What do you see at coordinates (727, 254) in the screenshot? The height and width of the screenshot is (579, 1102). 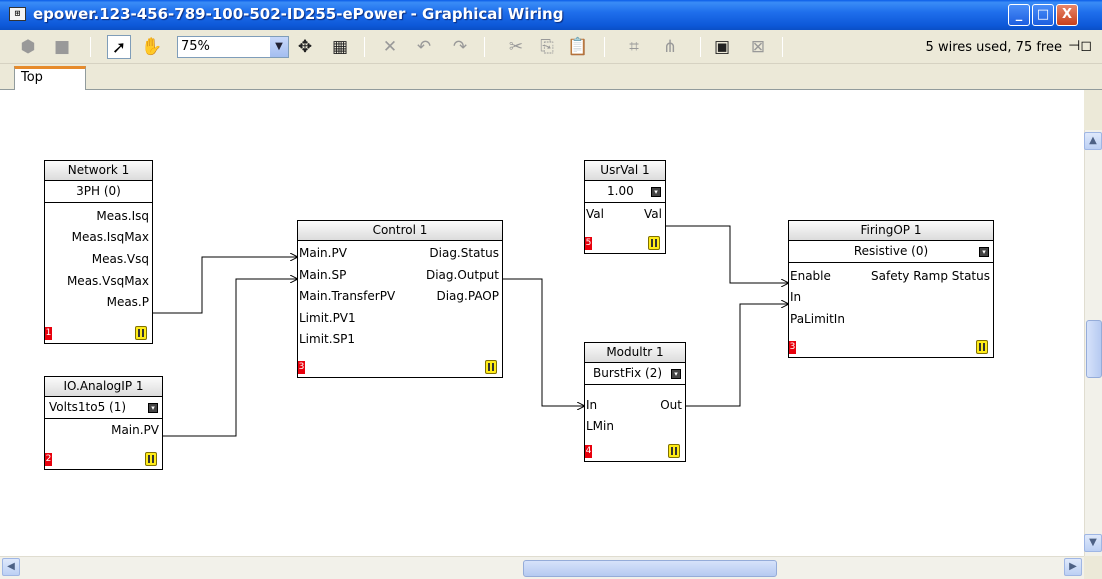 I see `wire-usrval-to-enable` at bounding box center [727, 254].